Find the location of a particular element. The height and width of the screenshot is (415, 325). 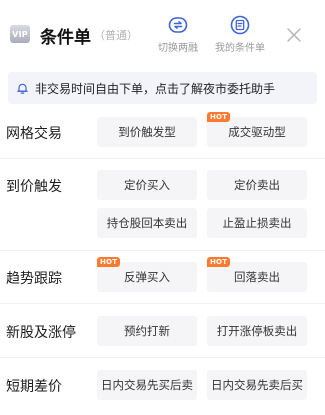

grid-price-trigger-button: 到价触发型 is located at coordinates (147, 132).